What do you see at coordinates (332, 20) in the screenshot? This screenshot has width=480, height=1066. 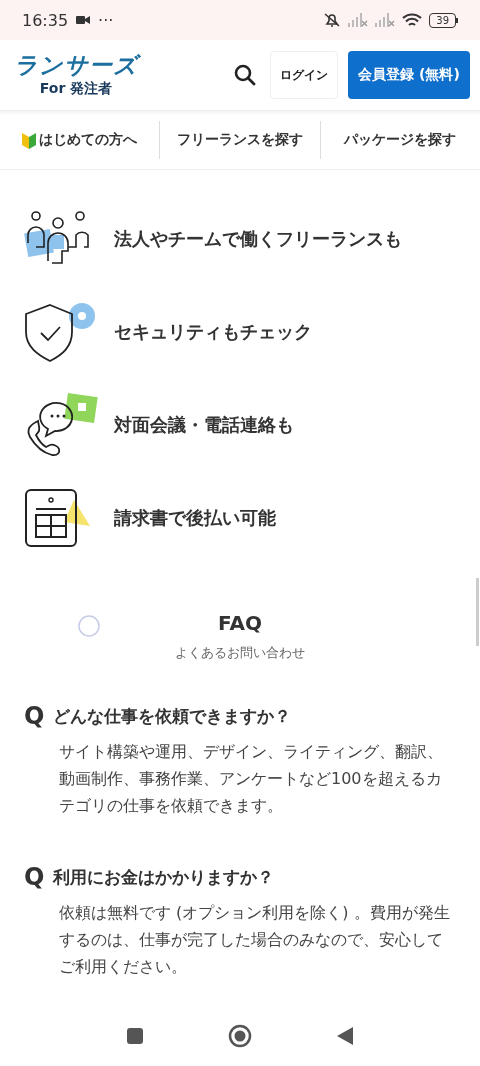 I see `muted-bell-icon` at bounding box center [332, 20].